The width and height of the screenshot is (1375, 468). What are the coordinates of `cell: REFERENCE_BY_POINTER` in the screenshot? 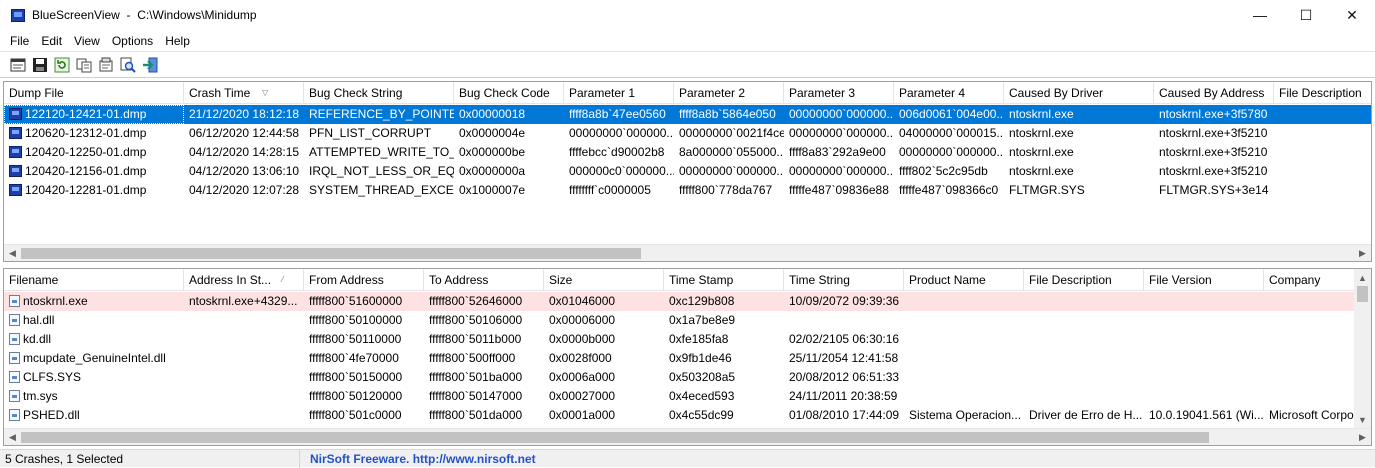 It's located at (381, 114).